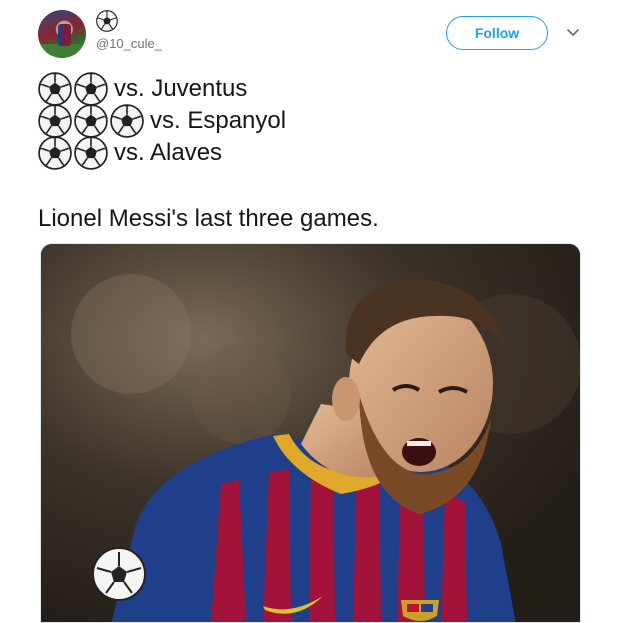 This screenshot has height=623, width=620. Describe the element at coordinates (168, 152) in the screenshot. I see `opponent-text: vs. Alaves` at that location.